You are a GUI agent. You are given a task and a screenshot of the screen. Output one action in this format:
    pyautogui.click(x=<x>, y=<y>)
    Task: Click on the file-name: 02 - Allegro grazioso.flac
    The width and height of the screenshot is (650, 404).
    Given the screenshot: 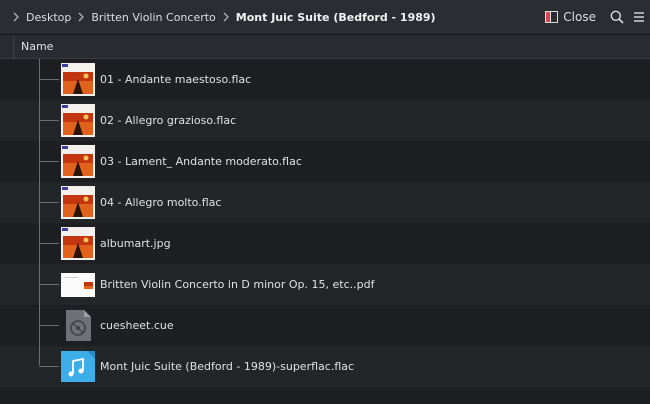 What is the action you would take?
    pyautogui.click(x=168, y=120)
    